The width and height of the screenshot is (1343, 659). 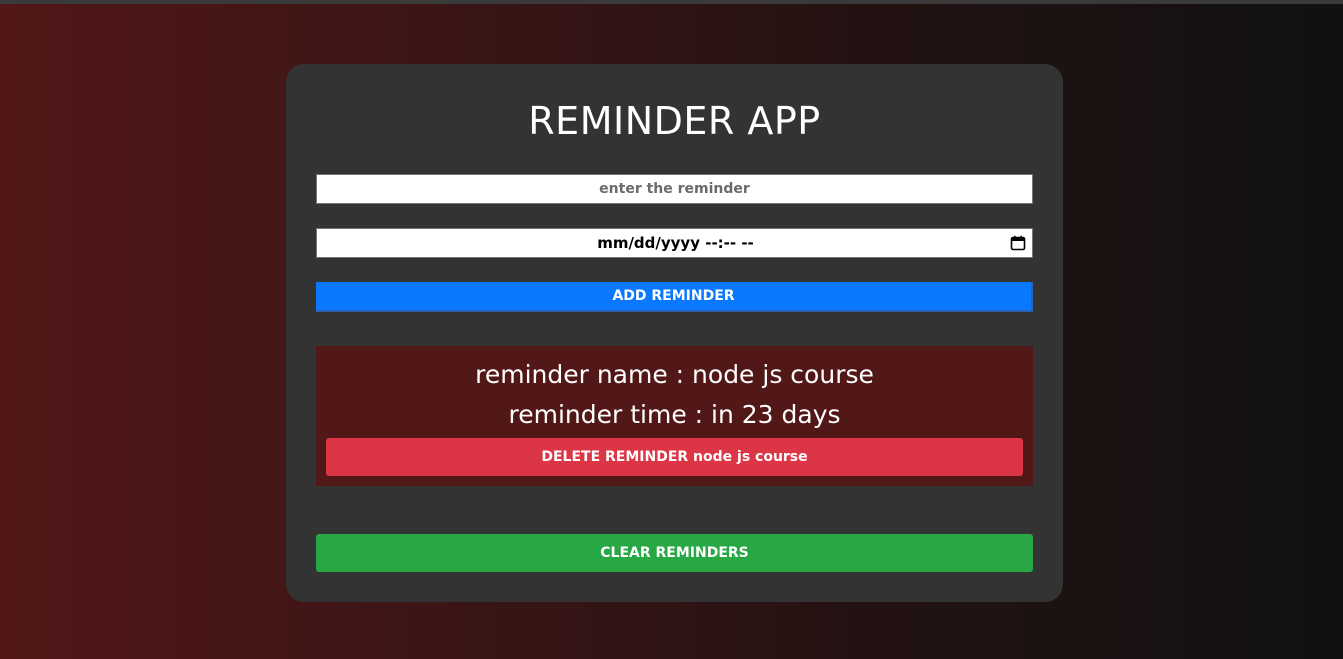 I want to click on browser-top-bar, so click(x=671, y=2).